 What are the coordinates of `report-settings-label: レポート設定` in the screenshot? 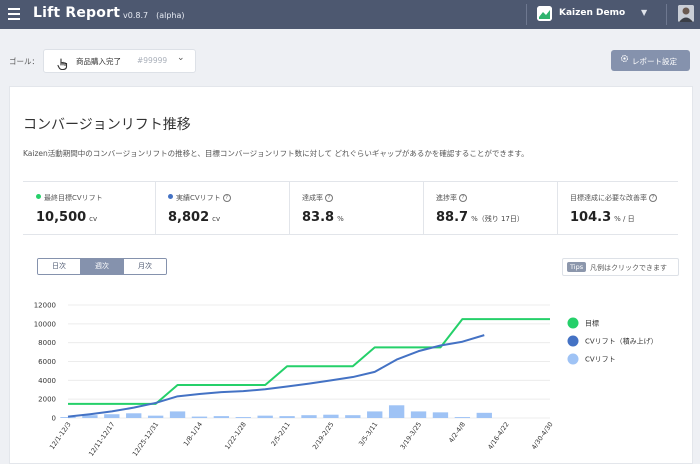 It's located at (654, 61).